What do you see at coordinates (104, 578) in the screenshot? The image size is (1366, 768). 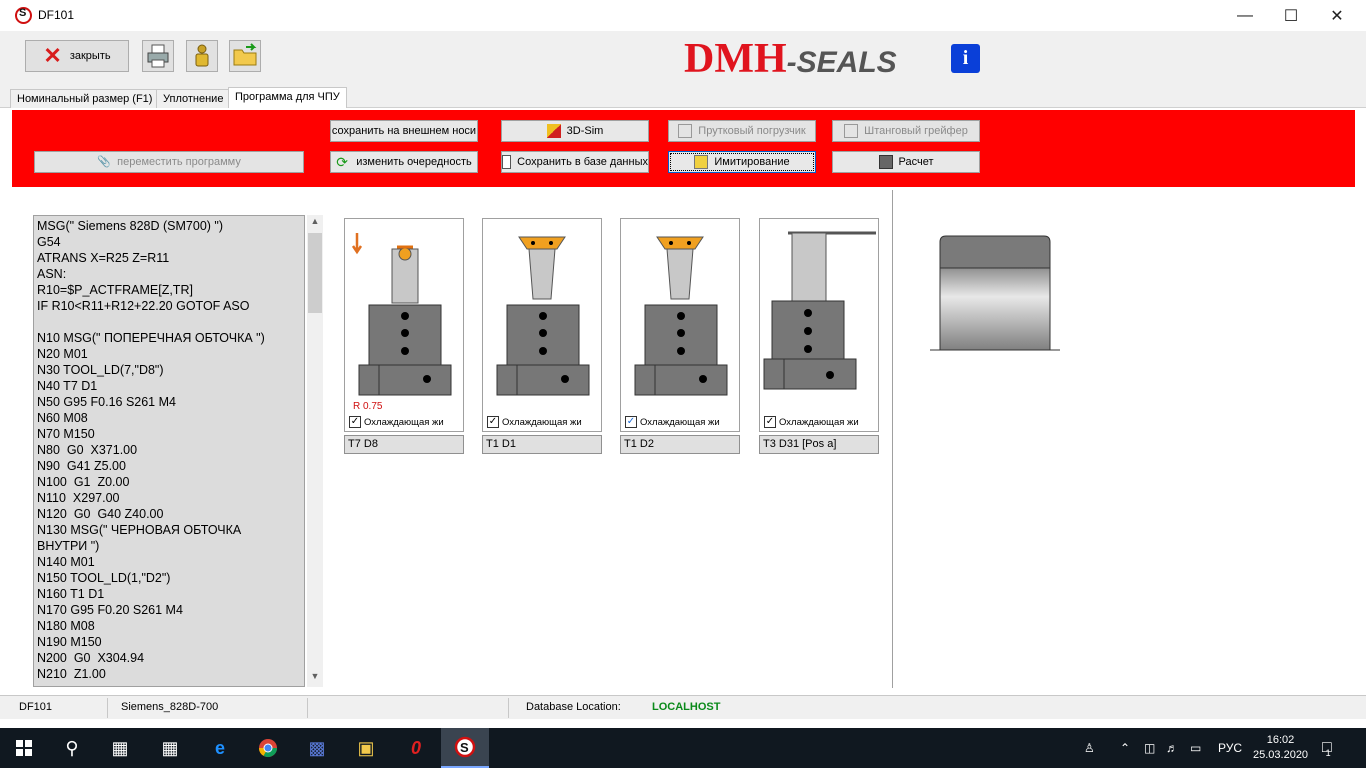 I see `code-line: N150 TOOL_LD(1,"D2")` at bounding box center [104, 578].